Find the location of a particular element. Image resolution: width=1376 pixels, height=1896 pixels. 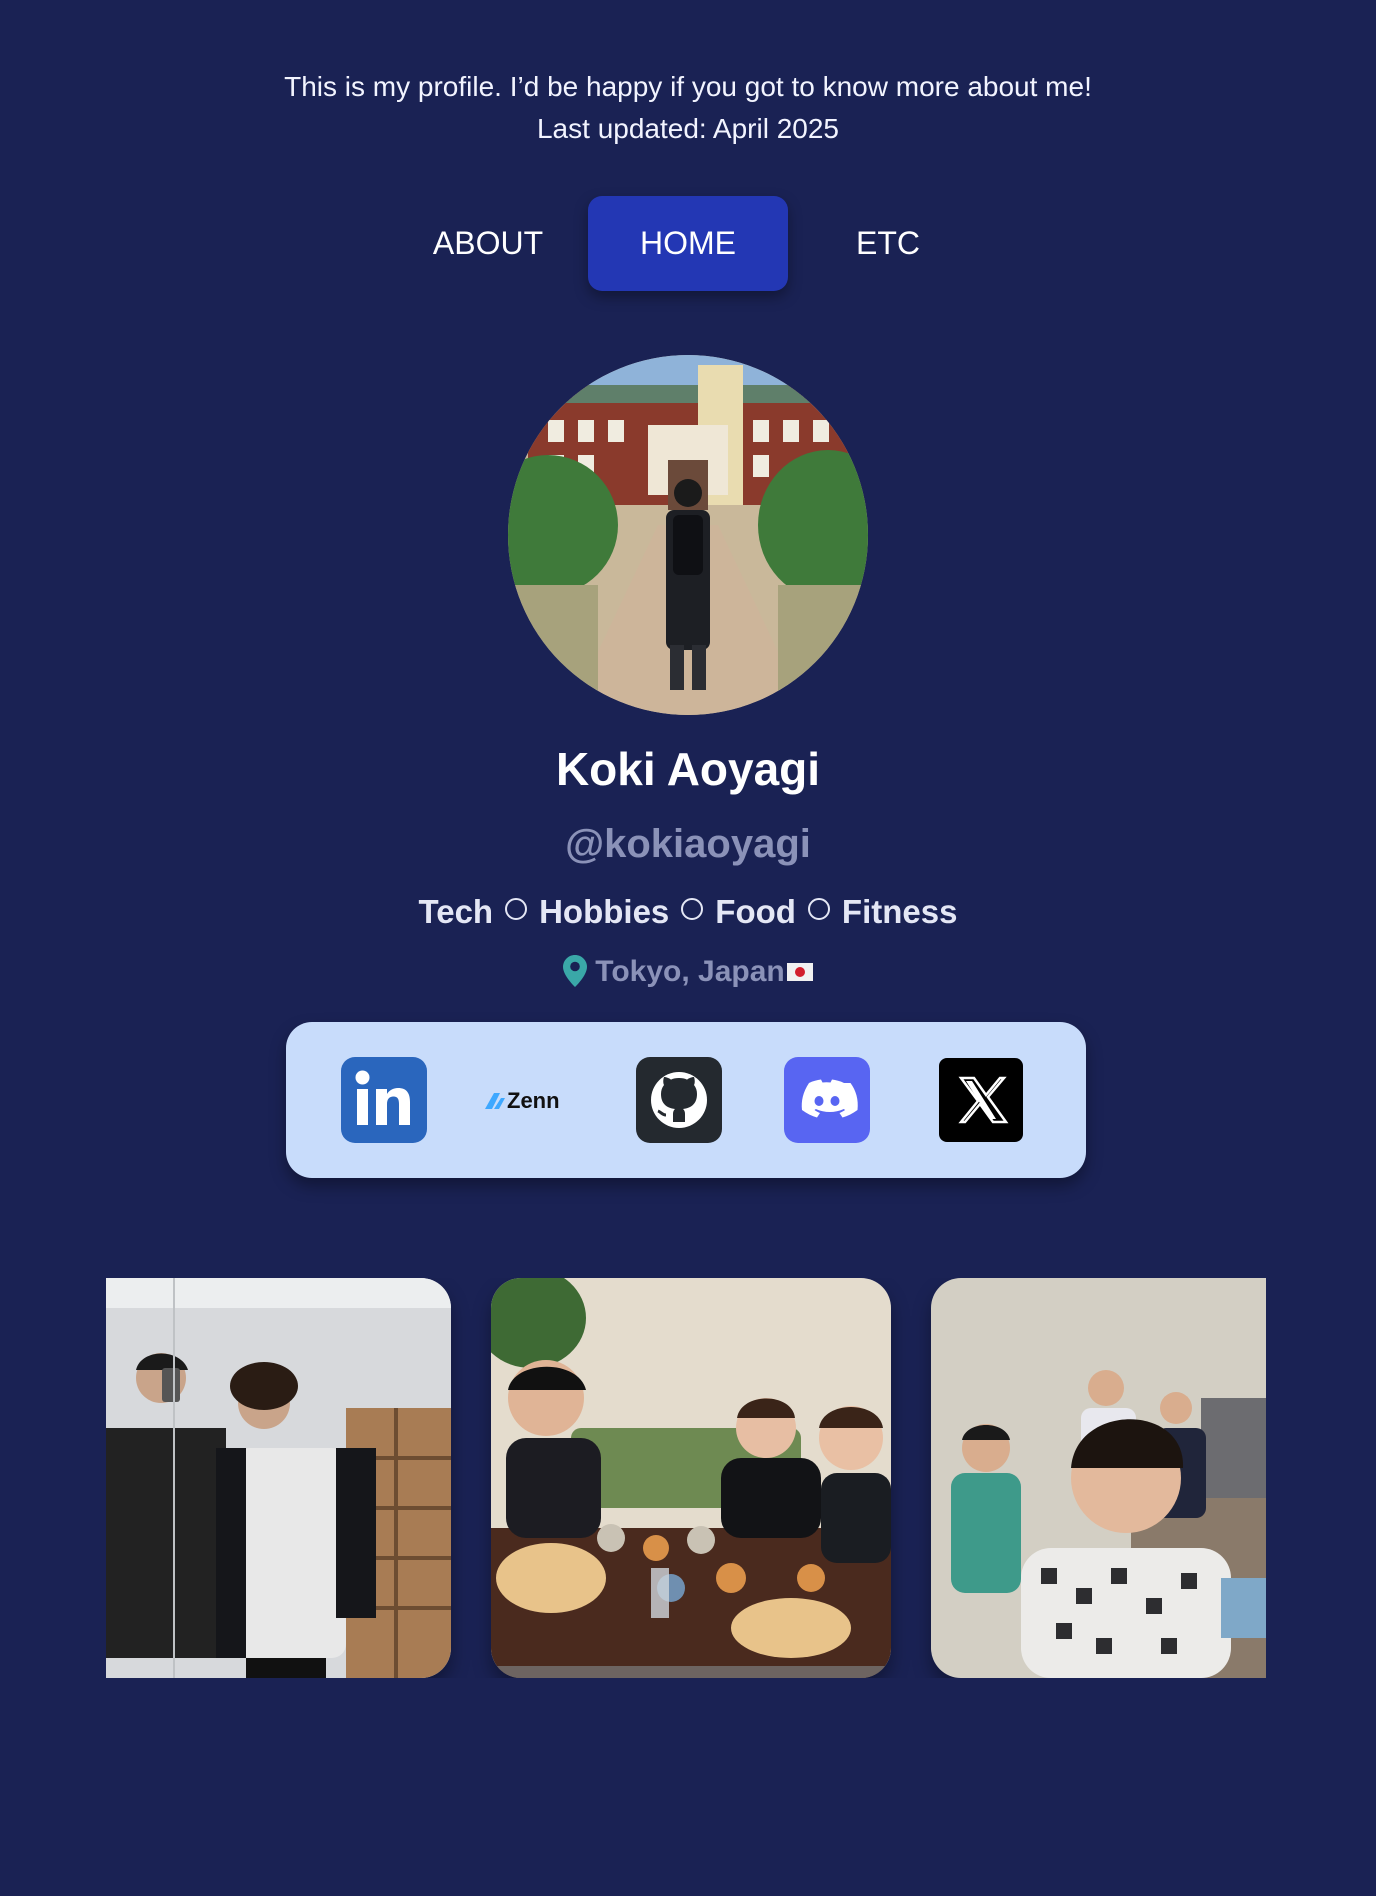

tab-home: HOME is located at coordinates (688, 243).